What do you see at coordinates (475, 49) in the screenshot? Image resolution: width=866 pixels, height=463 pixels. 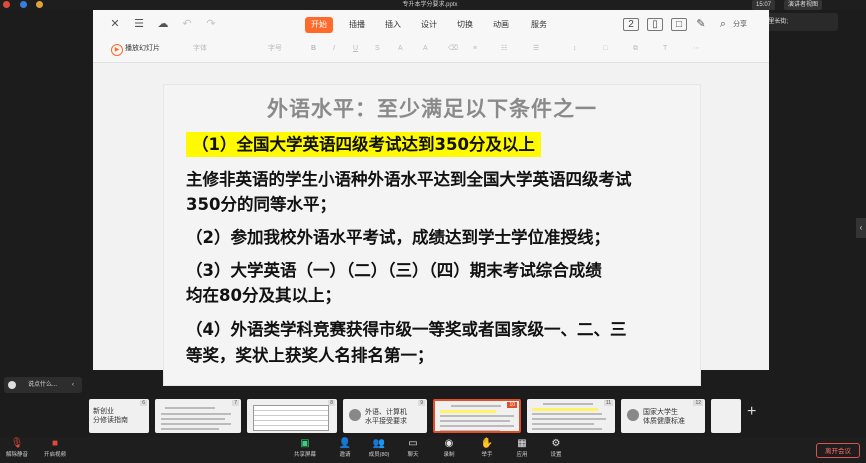 I see `align-icon: ≡` at bounding box center [475, 49].